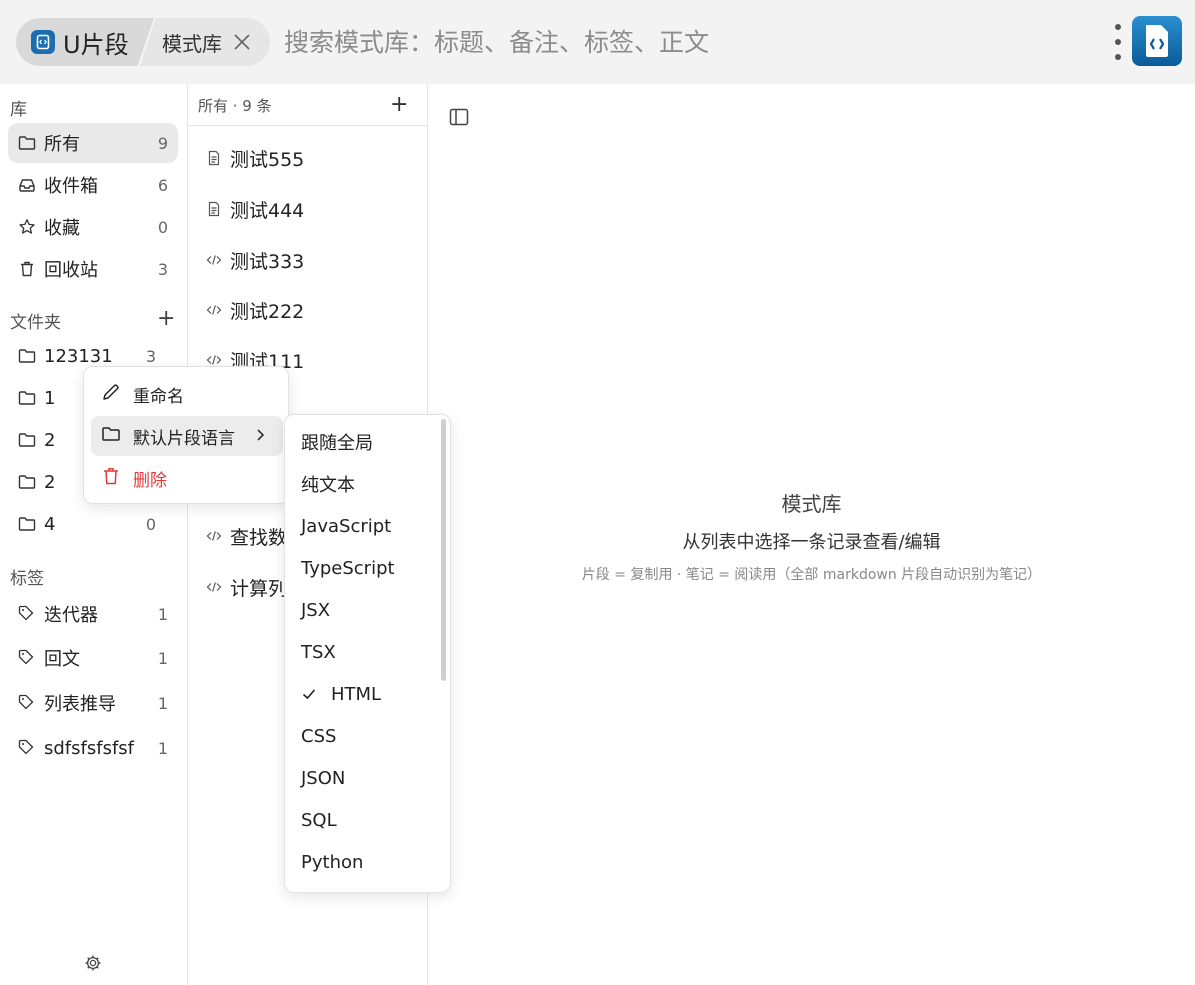 Image resolution: width=1195 pixels, height=985 pixels. Describe the element at coordinates (267, 210) in the screenshot. I see `list-item-title: 测试444` at that location.